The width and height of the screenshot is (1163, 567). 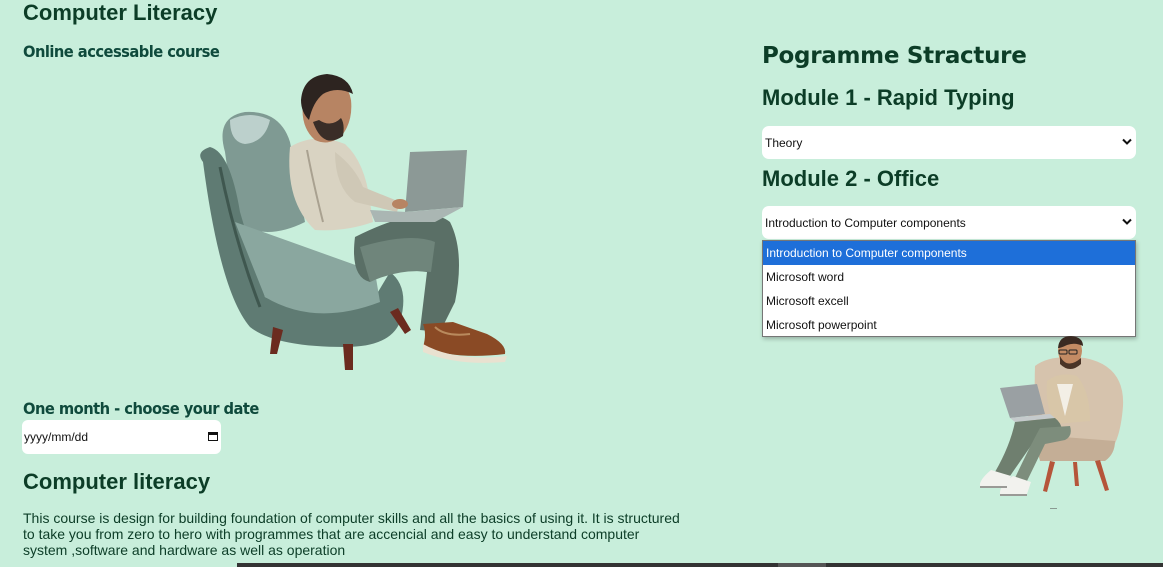 I want to click on dropdown-option: Microsoft word, so click(x=949, y=277).